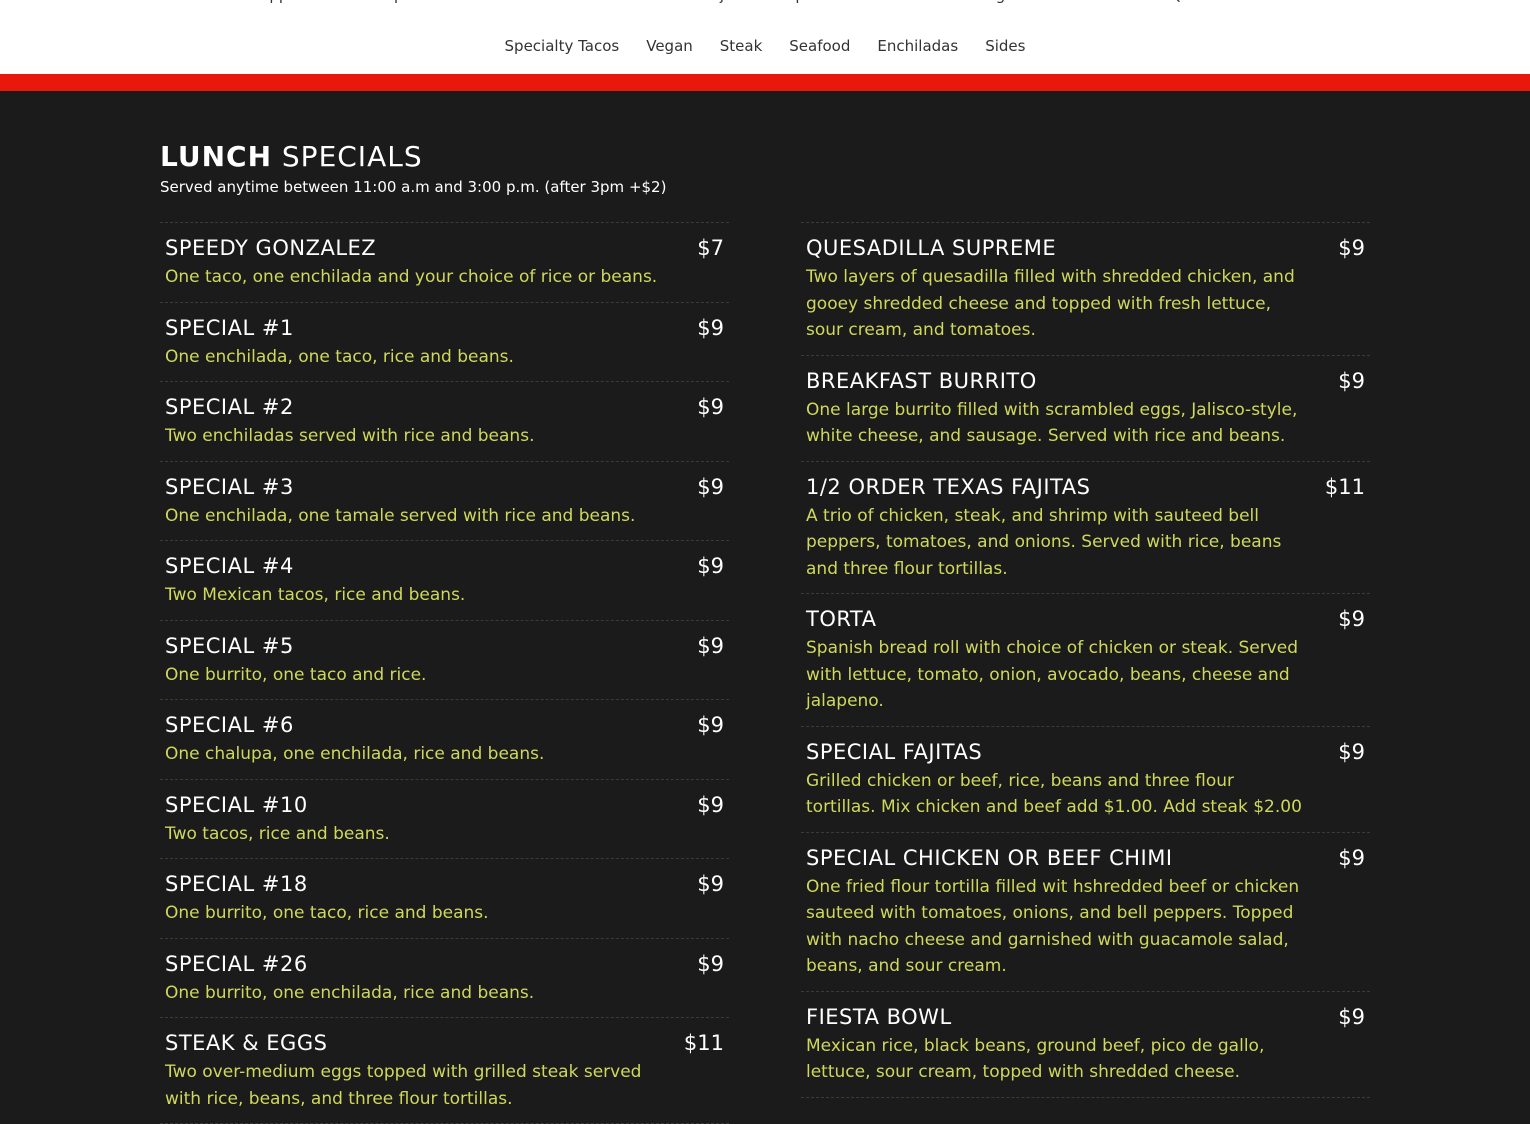 Image resolution: width=1530 pixels, height=1124 pixels. Describe the element at coordinates (229, 645) in the screenshot. I see `menu-item-name: SPECIAL #5` at that location.